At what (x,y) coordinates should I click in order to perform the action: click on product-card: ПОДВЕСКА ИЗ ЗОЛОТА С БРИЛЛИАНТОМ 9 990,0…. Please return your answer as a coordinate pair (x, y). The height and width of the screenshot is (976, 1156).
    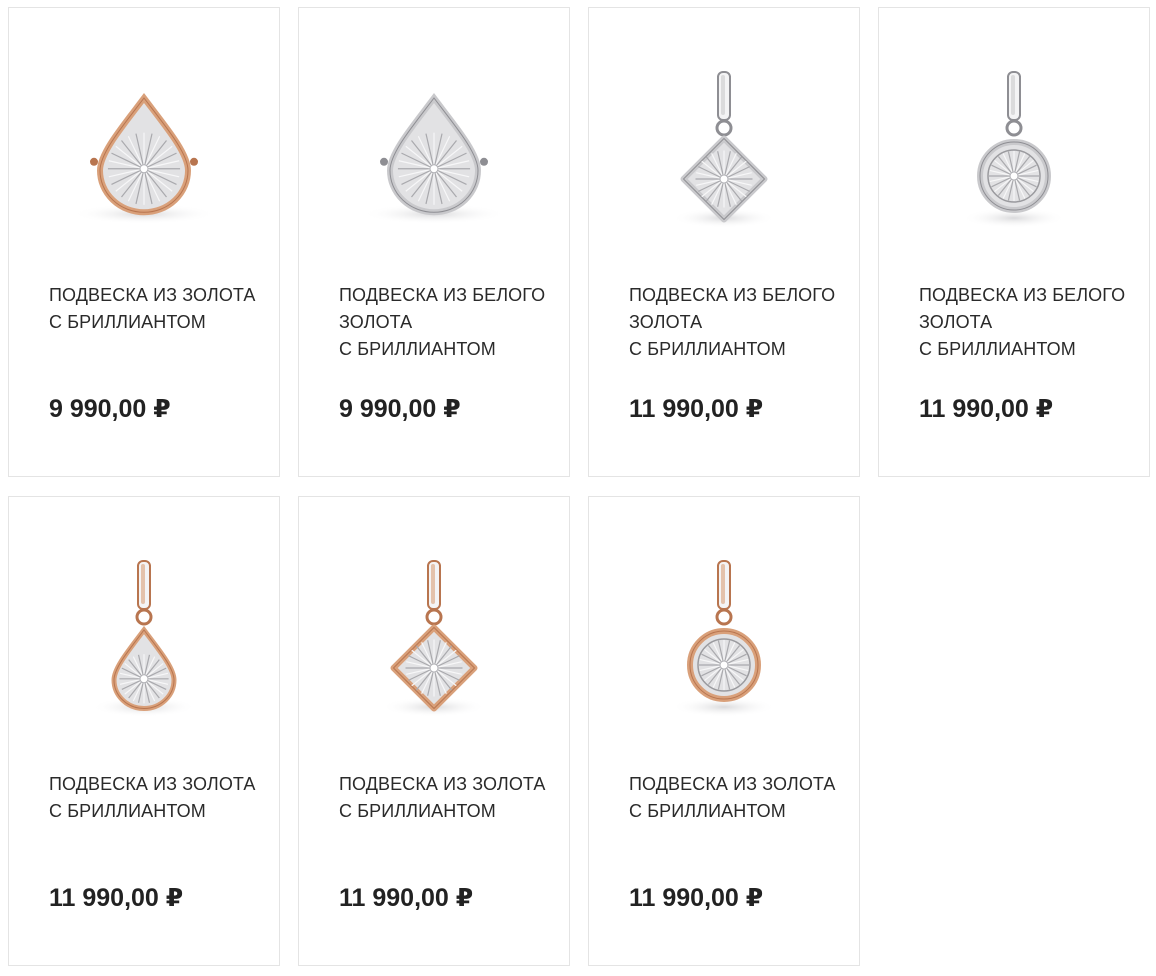
    Looking at the image, I should click on (144, 242).